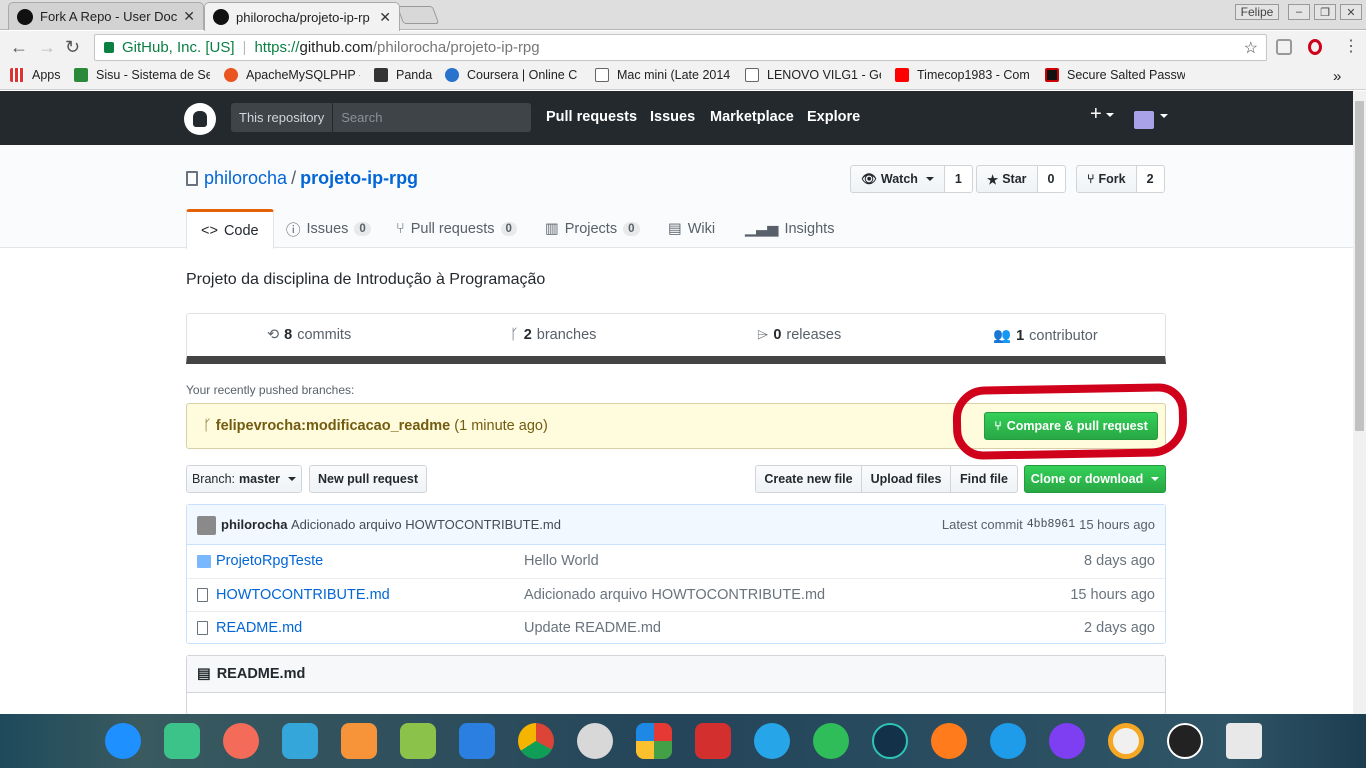 The height and width of the screenshot is (768, 1366). Describe the element at coordinates (1284, 47) in the screenshot. I see `extension-icon` at that location.